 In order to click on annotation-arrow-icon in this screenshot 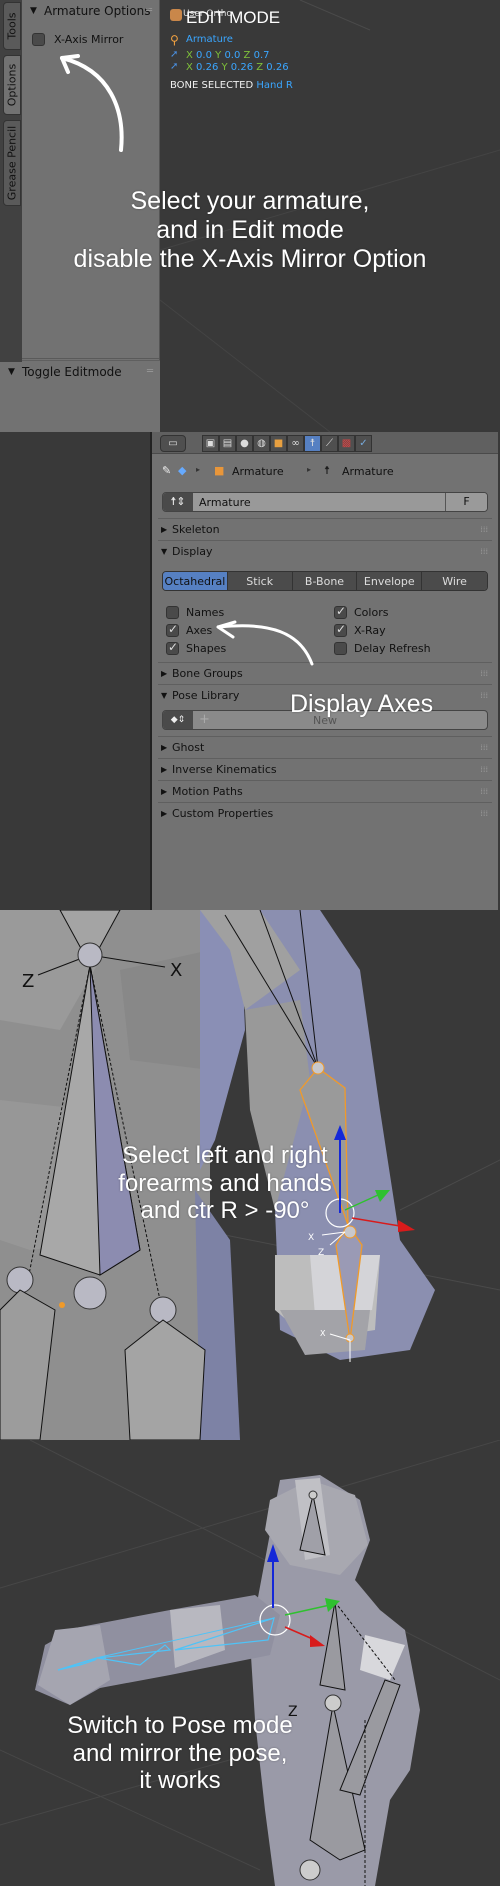, I will do `click(265, 643)`.